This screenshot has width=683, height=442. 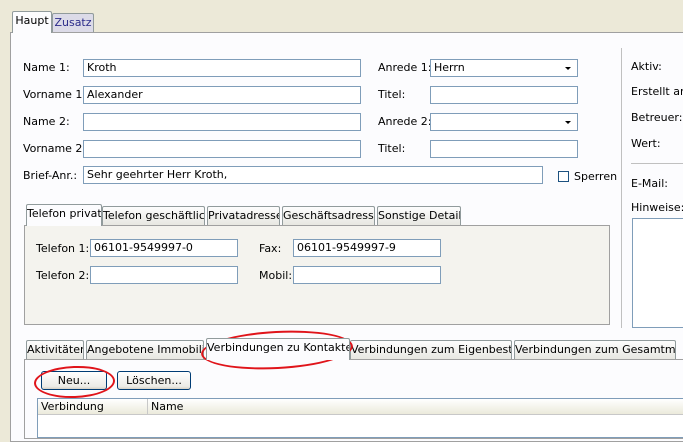 What do you see at coordinates (243, 216) in the screenshot?
I see `tab-privatadresse: Privatadresse` at bounding box center [243, 216].